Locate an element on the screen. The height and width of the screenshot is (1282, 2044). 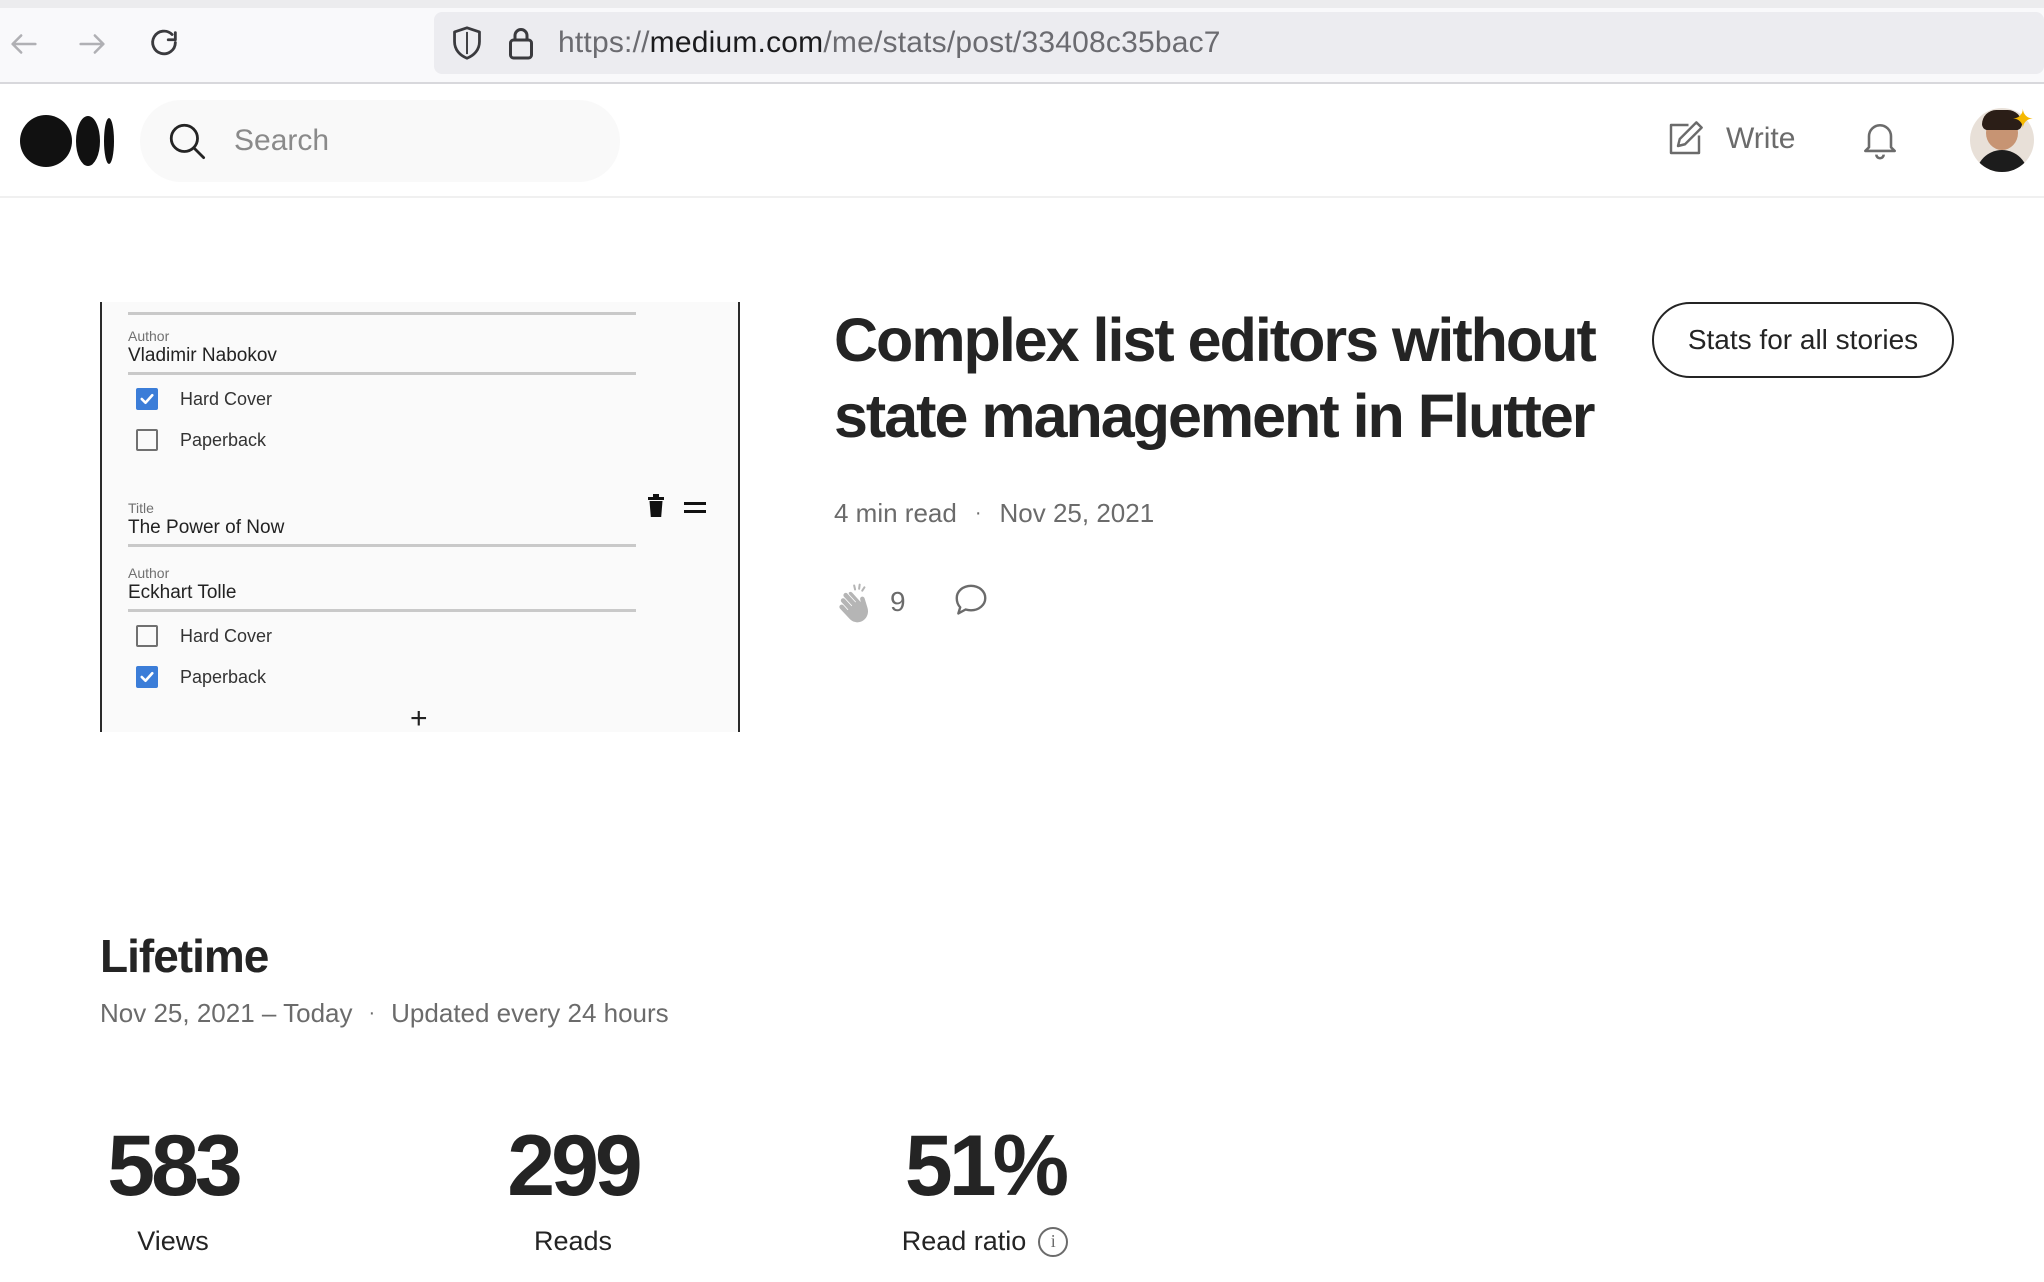
search-box is located at coordinates (380, 141).